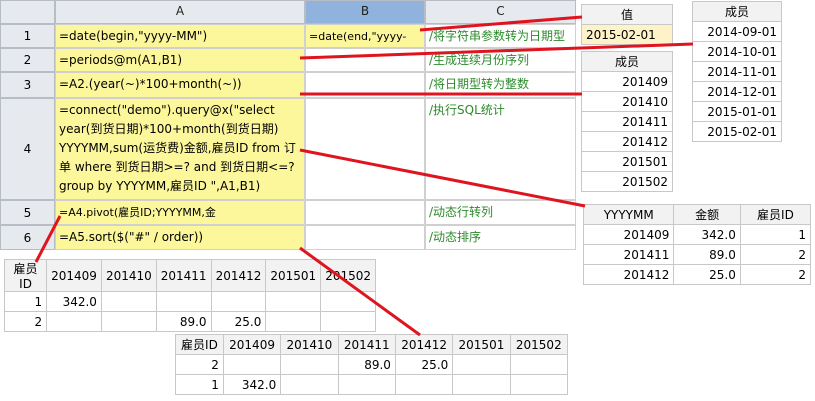 The height and width of the screenshot is (401, 815). Describe the element at coordinates (27, 212) in the screenshot. I see `row-header-5: 5` at that location.